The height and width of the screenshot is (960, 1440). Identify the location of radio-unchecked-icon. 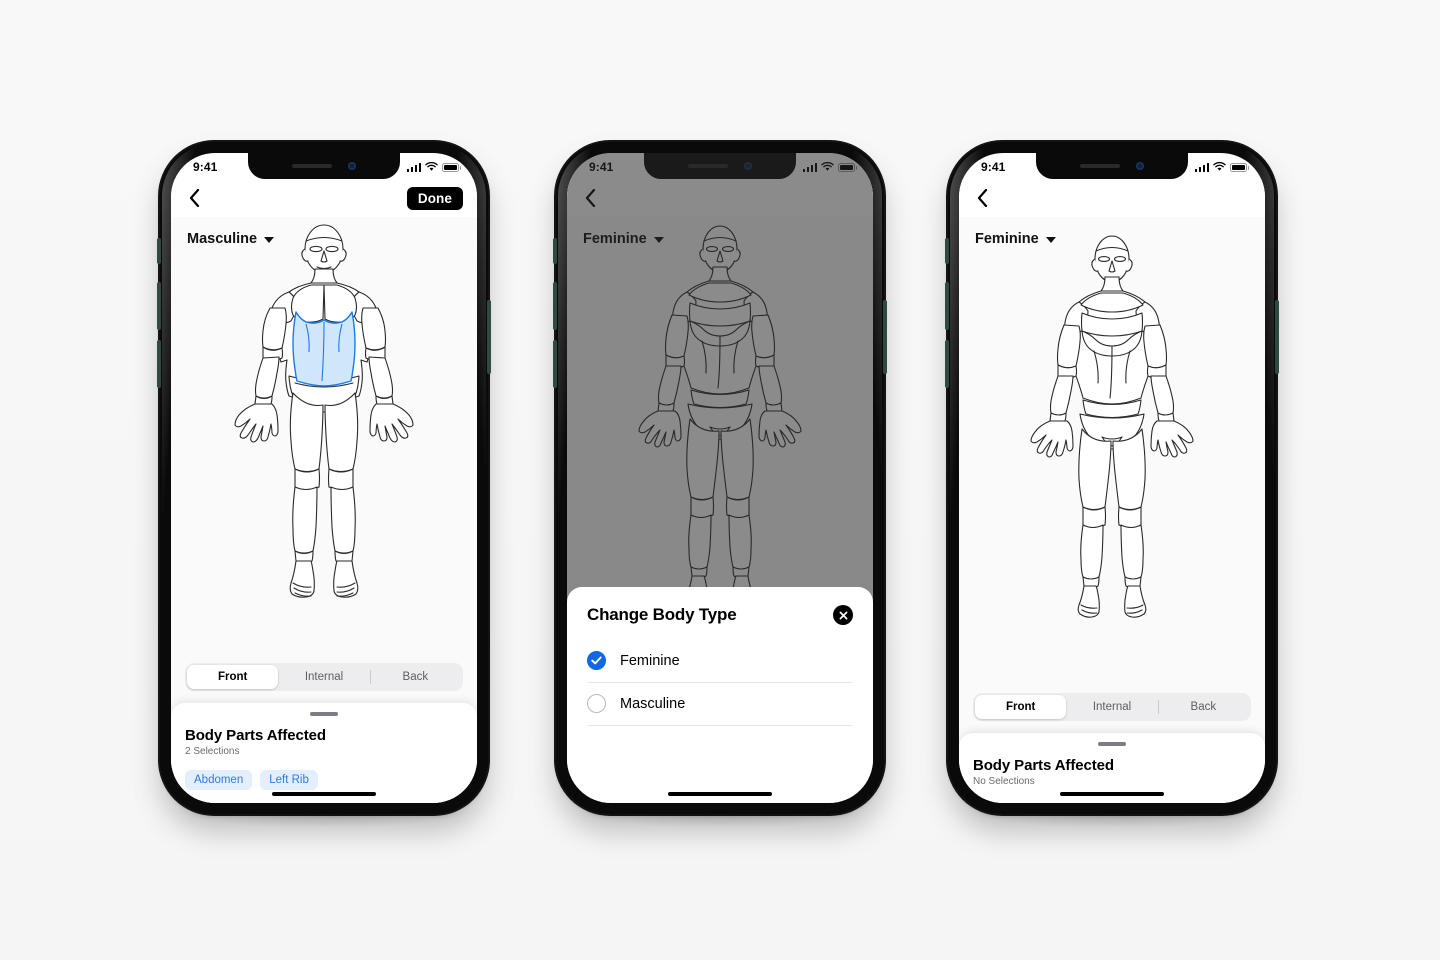
(596, 703).